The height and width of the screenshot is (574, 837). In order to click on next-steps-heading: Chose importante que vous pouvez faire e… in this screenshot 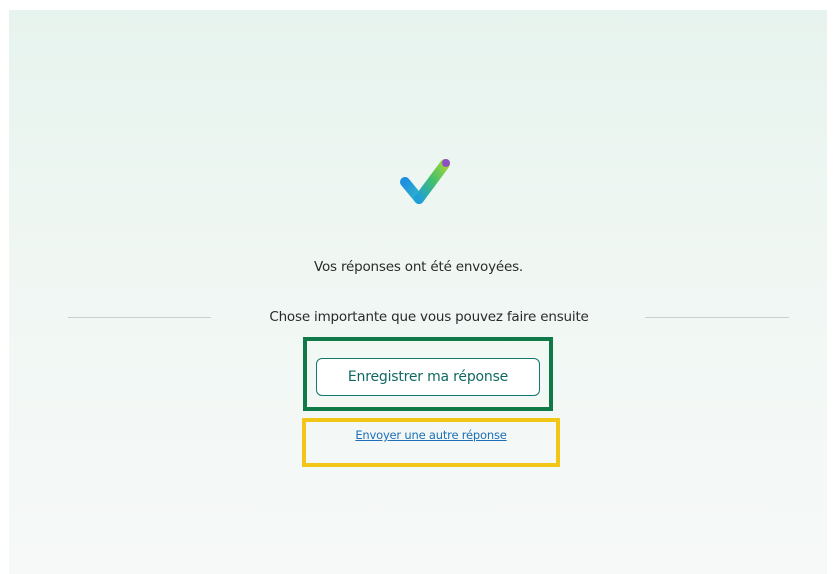, I will do `click(429, 317)`.